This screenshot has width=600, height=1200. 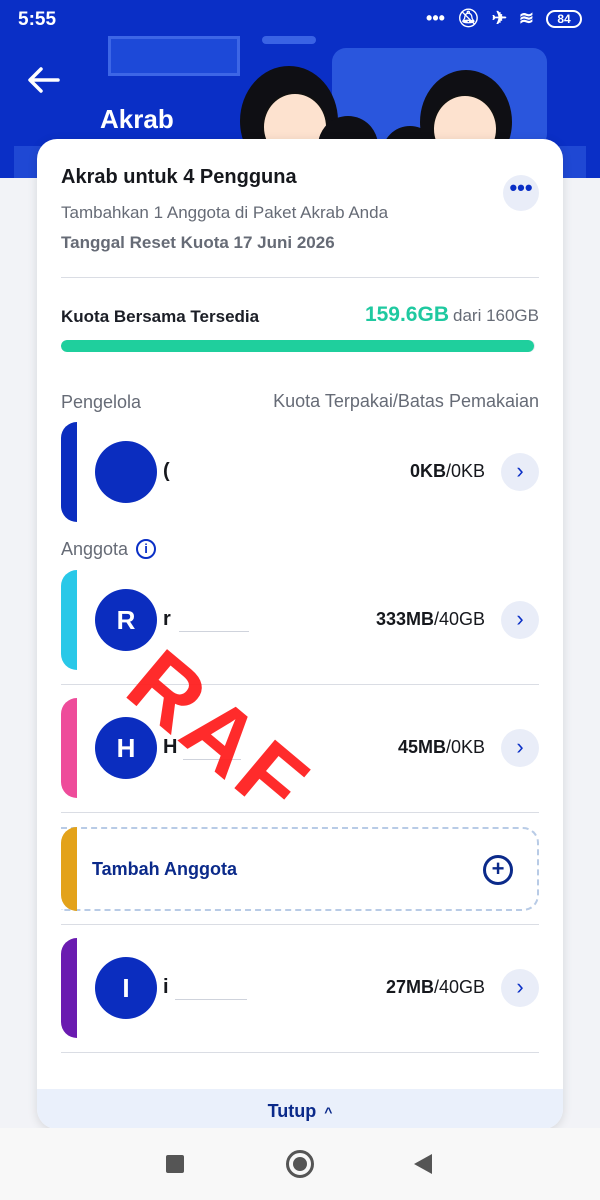 What do you see at coordinates (300, 472) in the screenshot?
I see `manager-row: ( 0KB/0KB ›` at bounding box center [300, 472].